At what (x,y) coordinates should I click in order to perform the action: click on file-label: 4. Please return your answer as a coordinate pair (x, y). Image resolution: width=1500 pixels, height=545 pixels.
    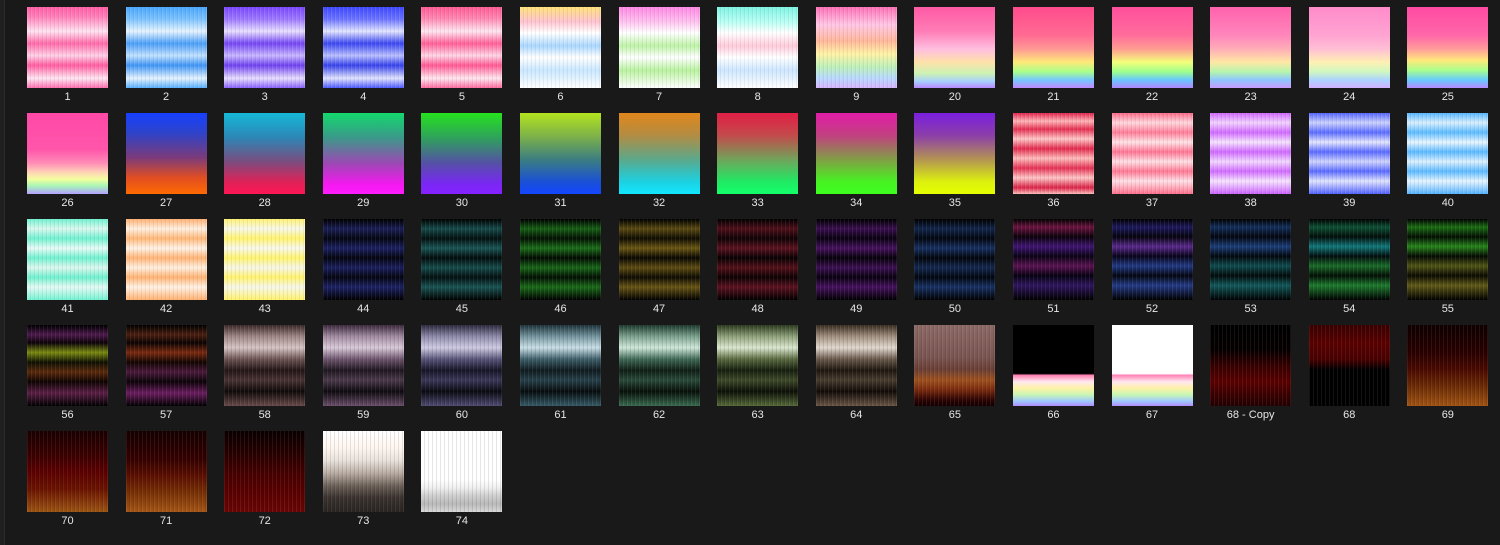
    Looking at the image, I should click on (363, 97).